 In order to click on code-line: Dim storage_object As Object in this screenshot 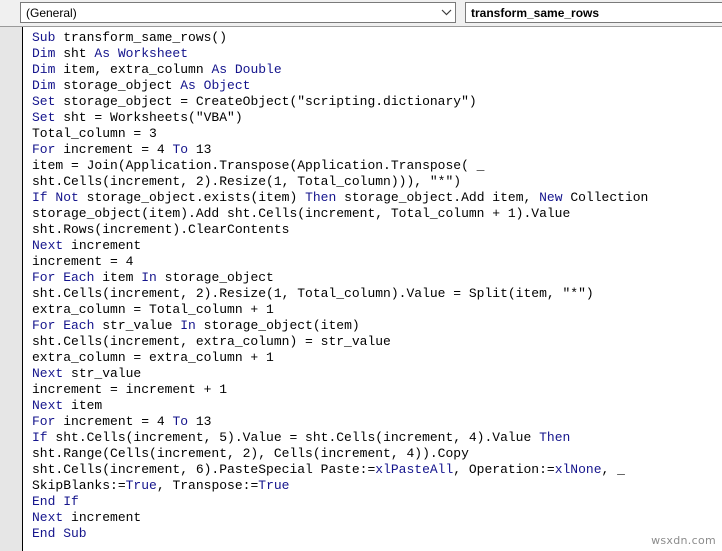, I will do `click(340, 86)`.